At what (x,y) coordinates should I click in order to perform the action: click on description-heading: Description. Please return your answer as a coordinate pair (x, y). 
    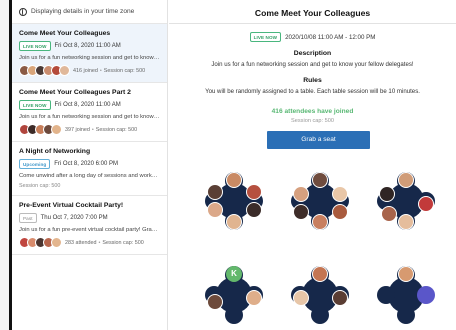
    Looking at the image, I should click on (312, 53).